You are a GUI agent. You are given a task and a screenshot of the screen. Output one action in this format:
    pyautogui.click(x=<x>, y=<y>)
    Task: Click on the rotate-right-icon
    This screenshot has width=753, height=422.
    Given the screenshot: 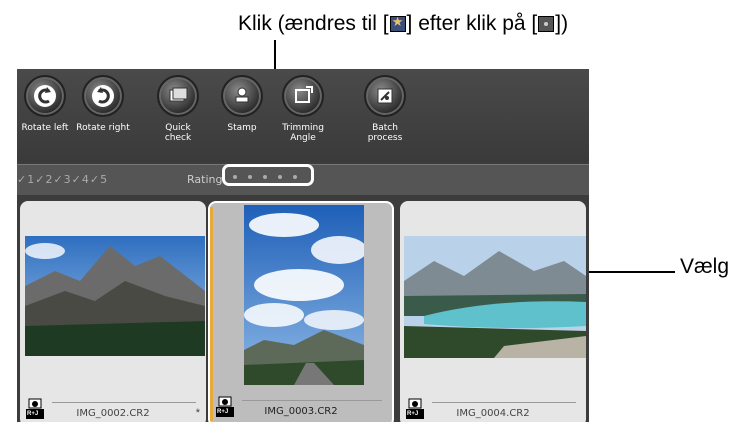 What is the action you would take?
    pyautogui.click(x=103, y=96)
    